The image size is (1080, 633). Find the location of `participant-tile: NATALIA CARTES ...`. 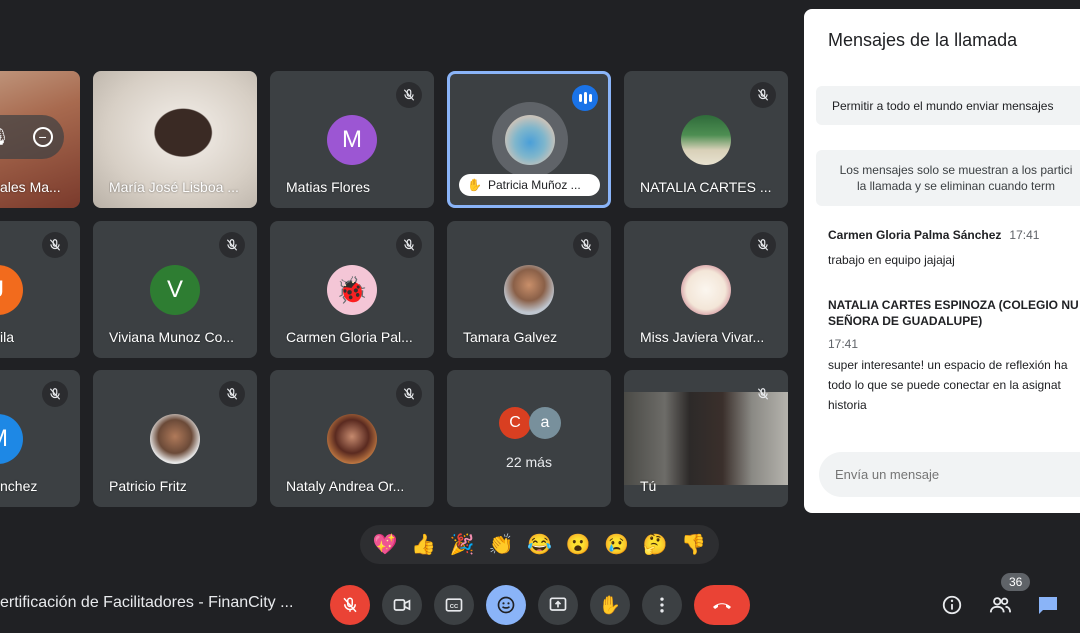

participant-tile: NATALIA CARTES ... is located at coordinates (706, 139).